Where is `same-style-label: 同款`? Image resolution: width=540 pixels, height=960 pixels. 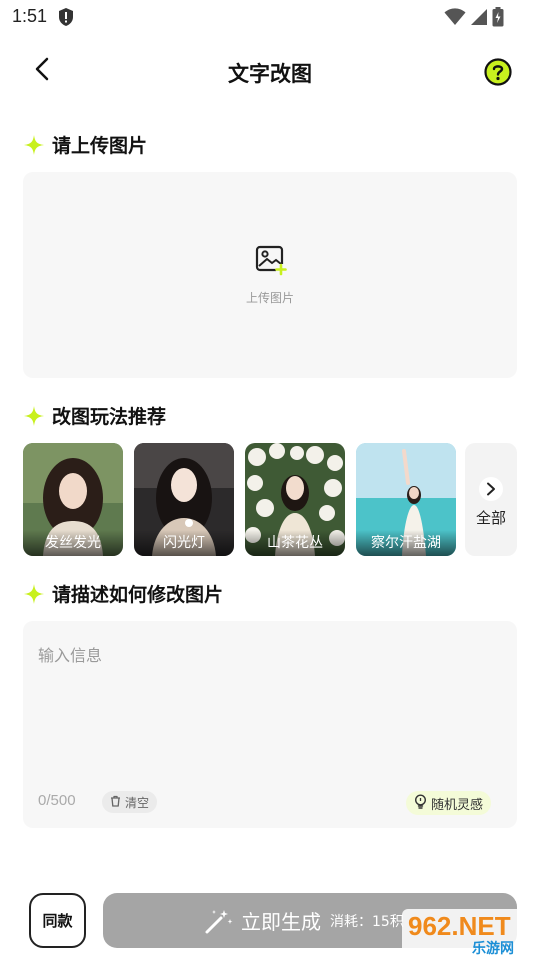 same-style-label: 同款 is located at coordinates (57, 921).